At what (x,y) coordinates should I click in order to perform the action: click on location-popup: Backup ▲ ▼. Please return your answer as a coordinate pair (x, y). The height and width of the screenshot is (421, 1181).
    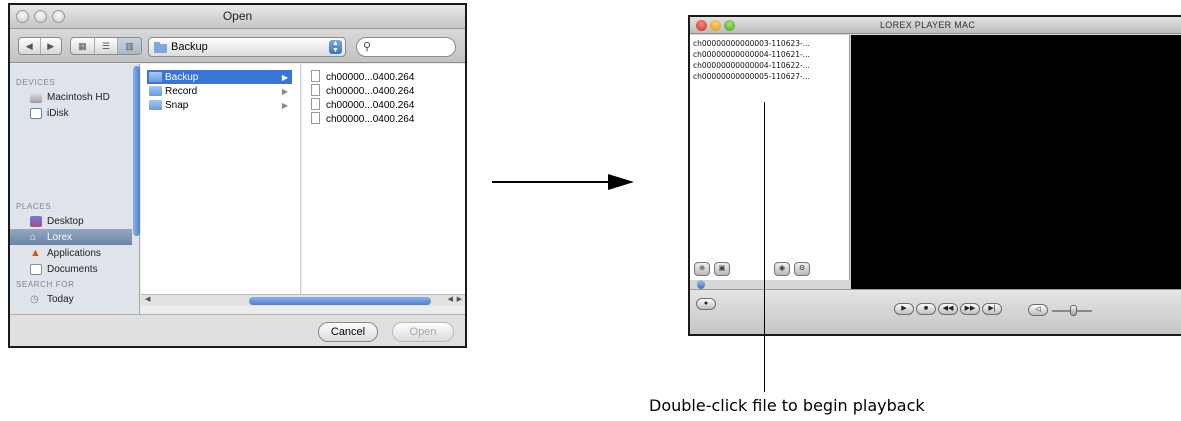
    Looking at the image, I should click on (247, 47).